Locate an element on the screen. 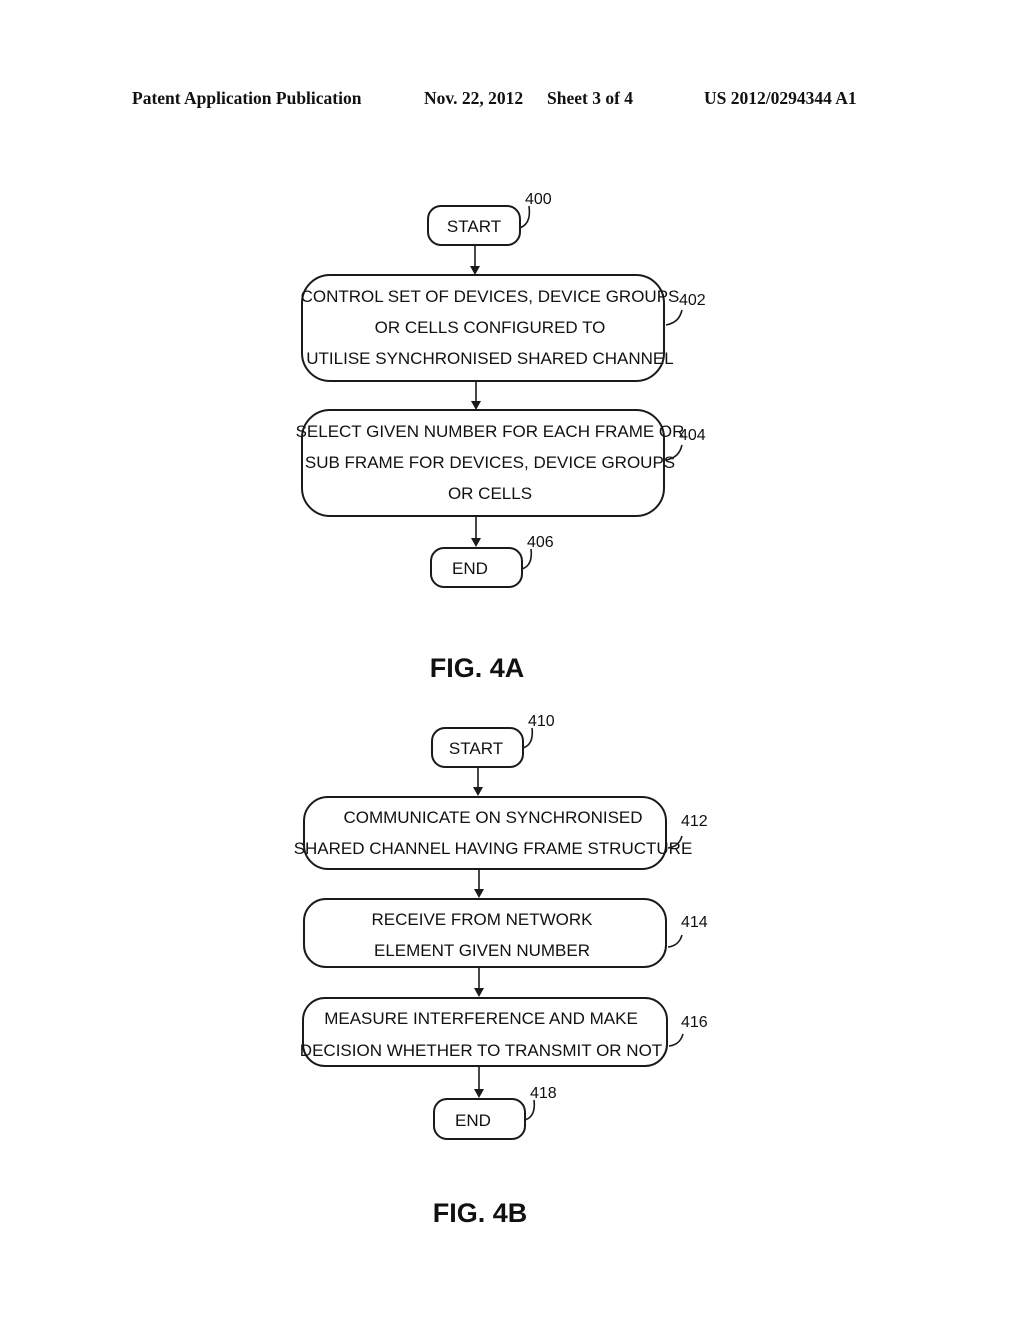 Image resolution: width=1024 pixels, height=1320 pixels. ref-number: 404 is located at coordinates (692, 435).